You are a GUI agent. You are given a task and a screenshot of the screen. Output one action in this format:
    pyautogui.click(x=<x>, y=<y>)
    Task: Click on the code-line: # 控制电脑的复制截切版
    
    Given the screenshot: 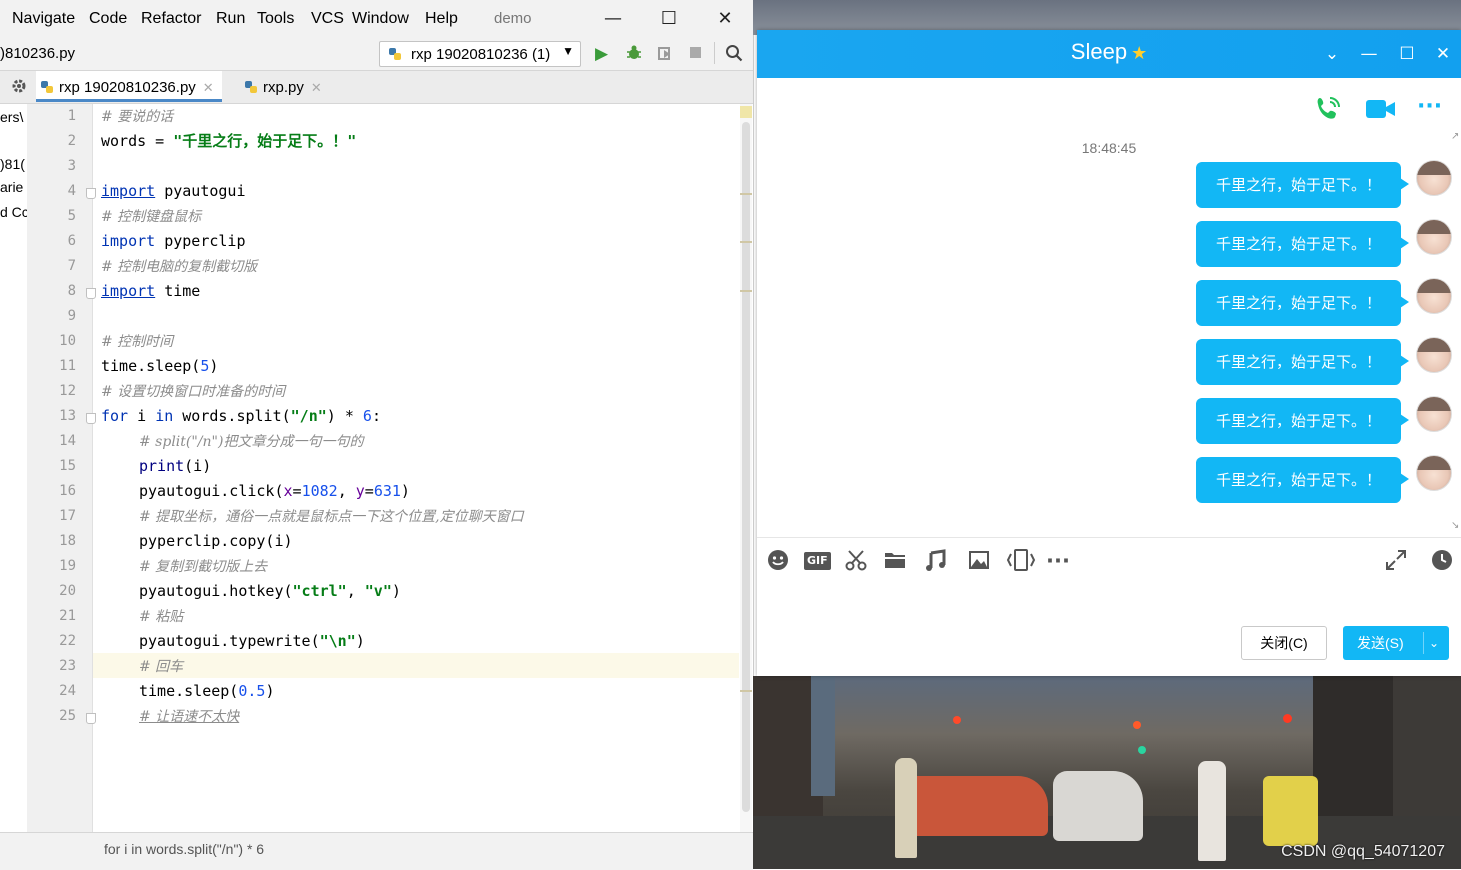 What is the action you would take?
    pyautogui.click(x=179, y=267)
    